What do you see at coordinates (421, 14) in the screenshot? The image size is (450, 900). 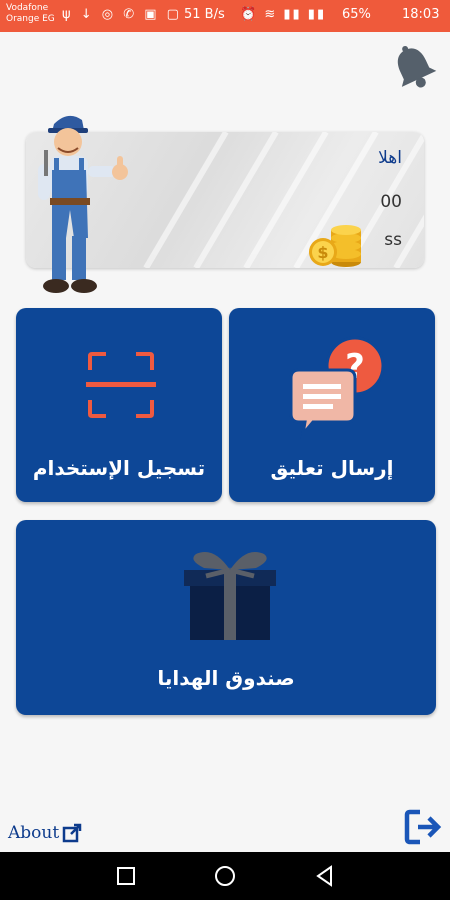 I see `clock: 18:03` at bounding box center [421, 14].